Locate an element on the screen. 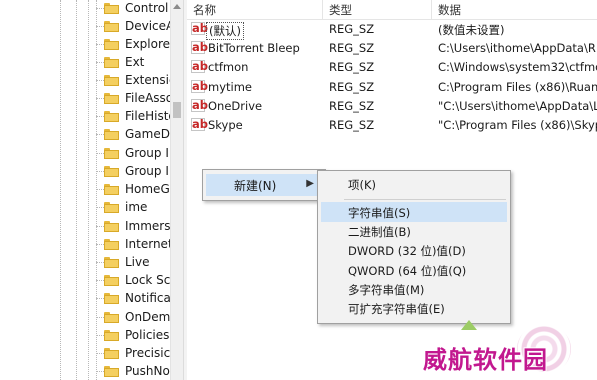  tree-item-devicea: DeviceA is located at coordinates (133, 26).